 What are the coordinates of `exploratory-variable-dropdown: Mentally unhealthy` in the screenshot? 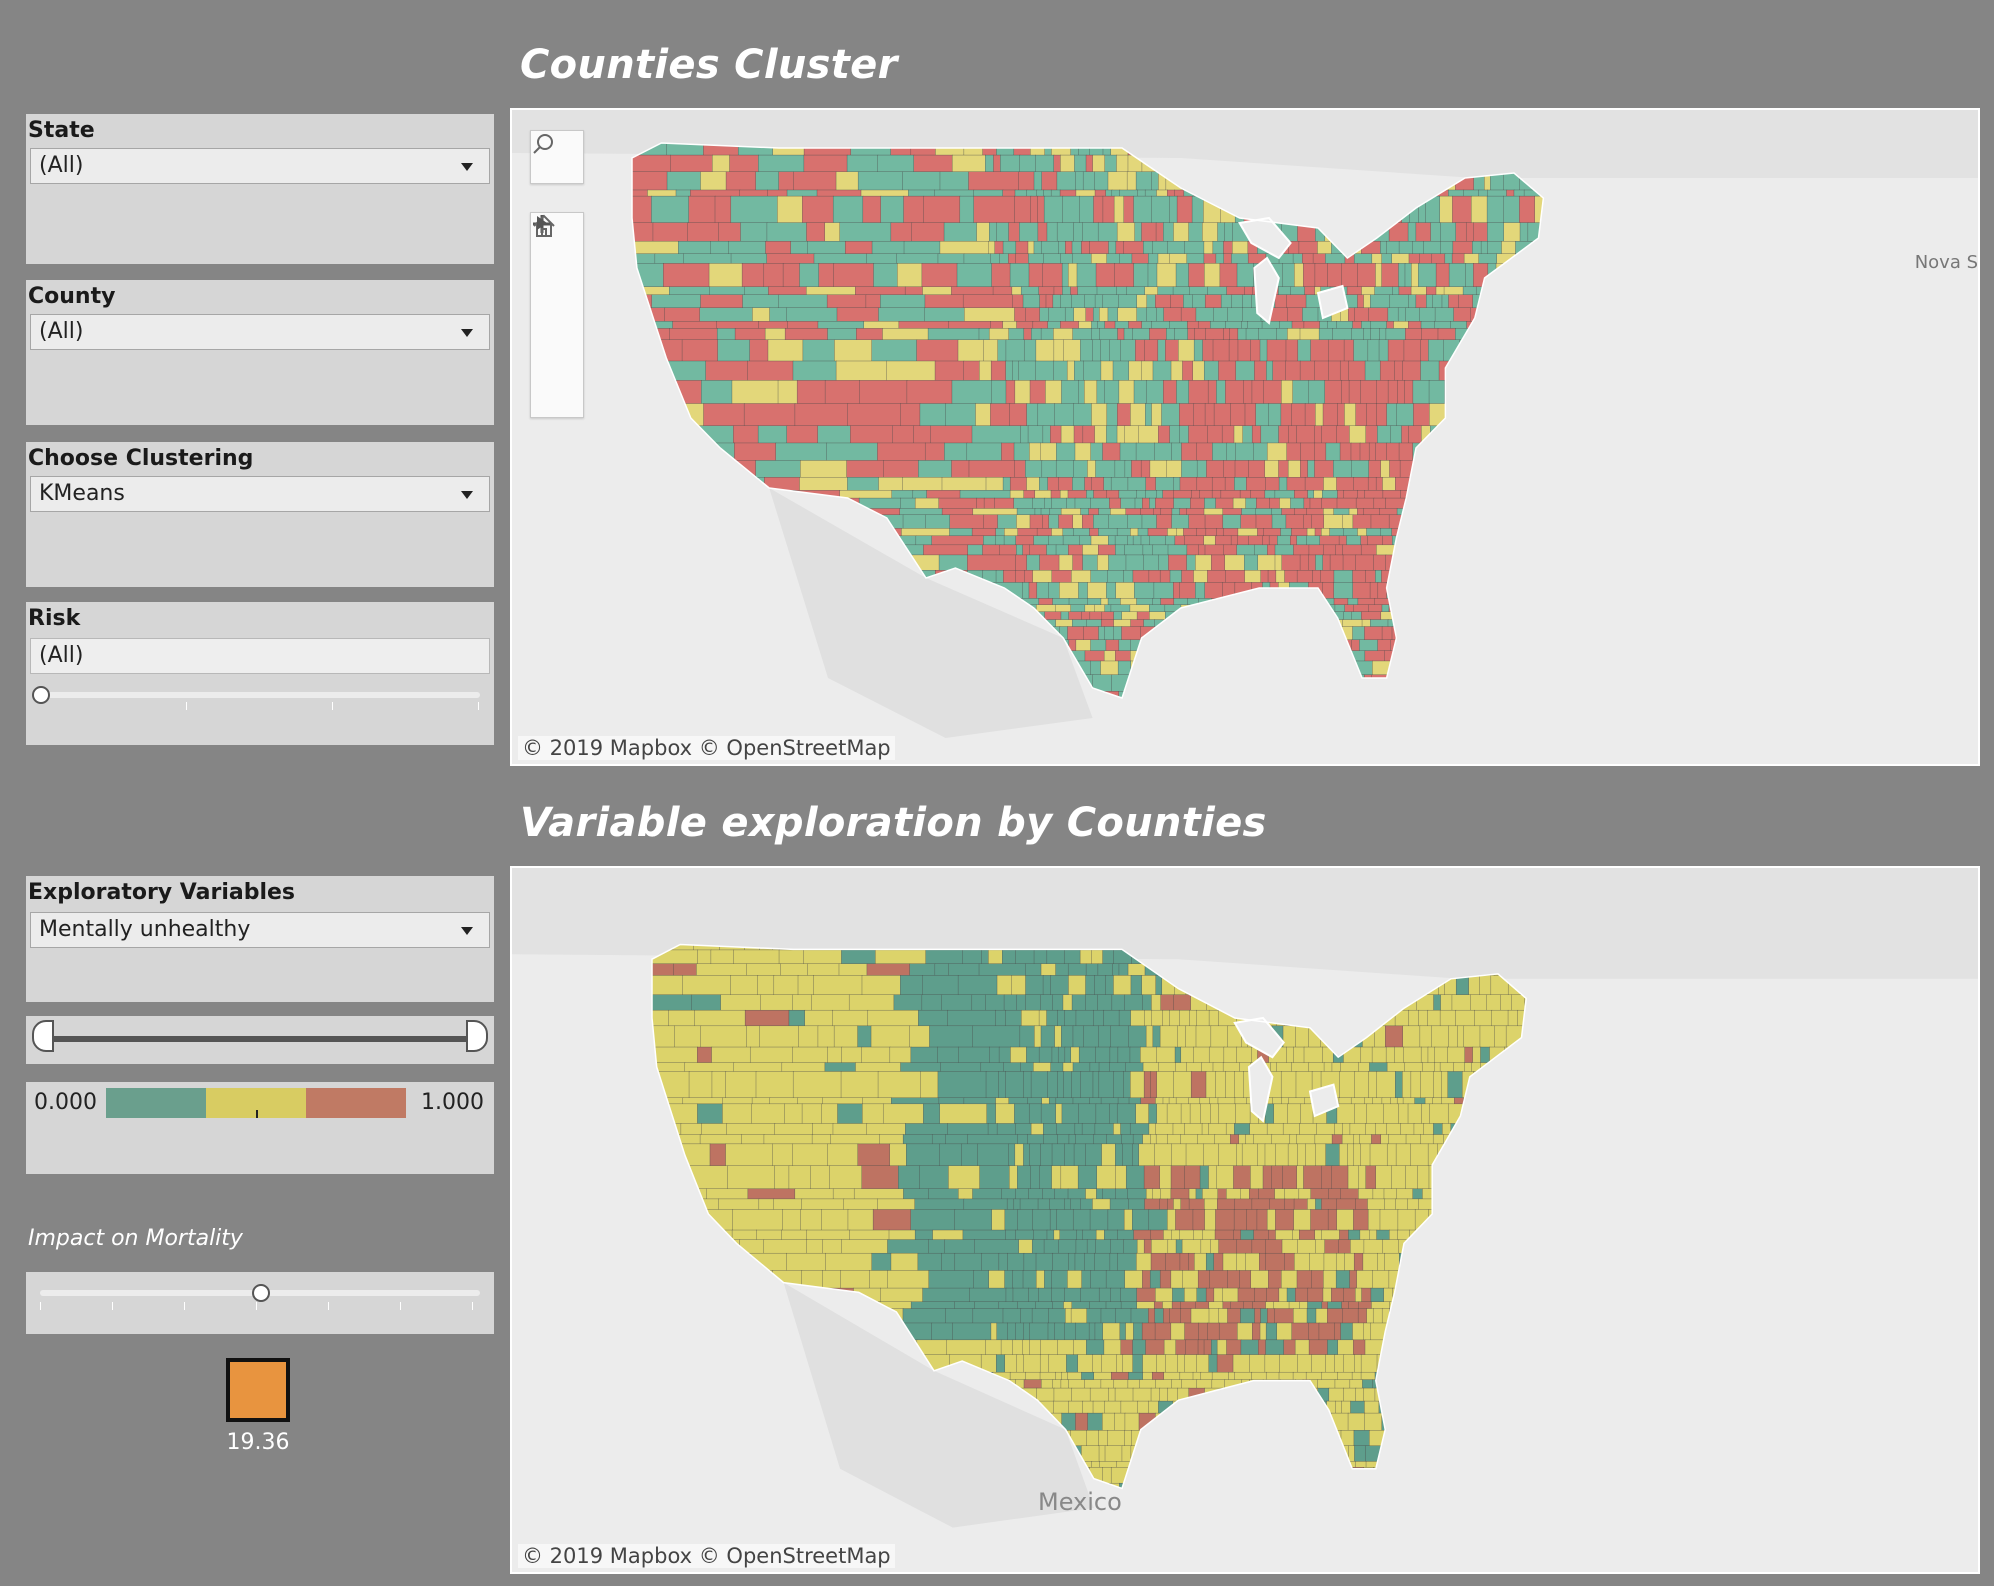 It's located at (260, 930).